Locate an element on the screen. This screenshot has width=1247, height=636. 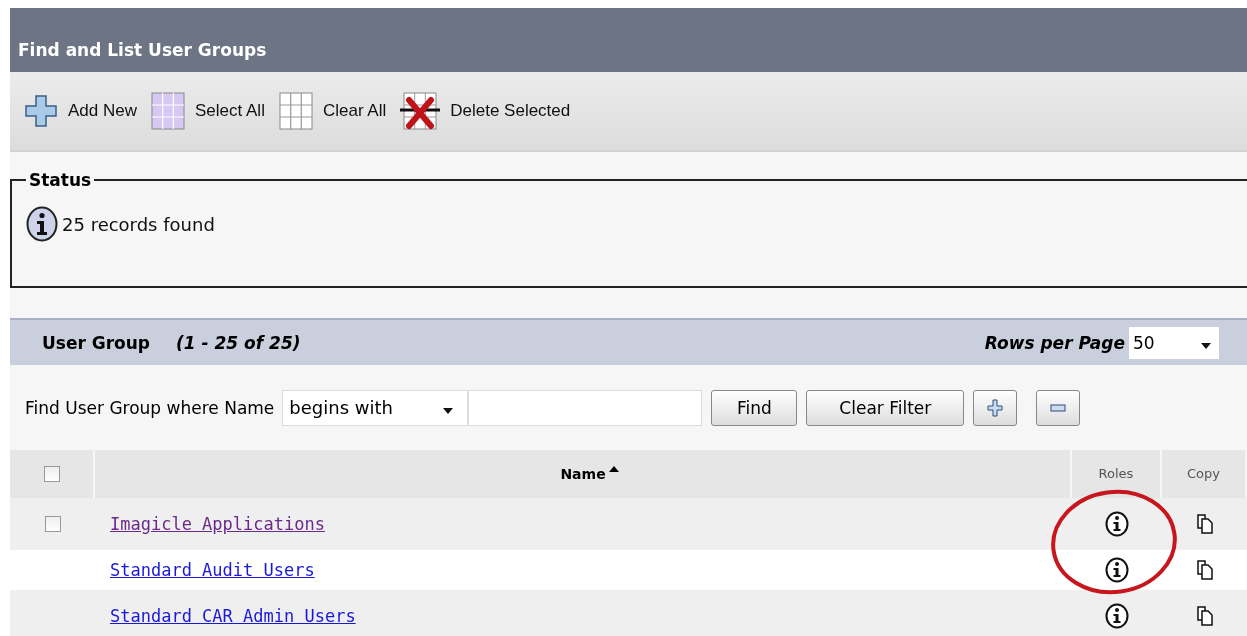
search-field is located at coordinates (585, 407).